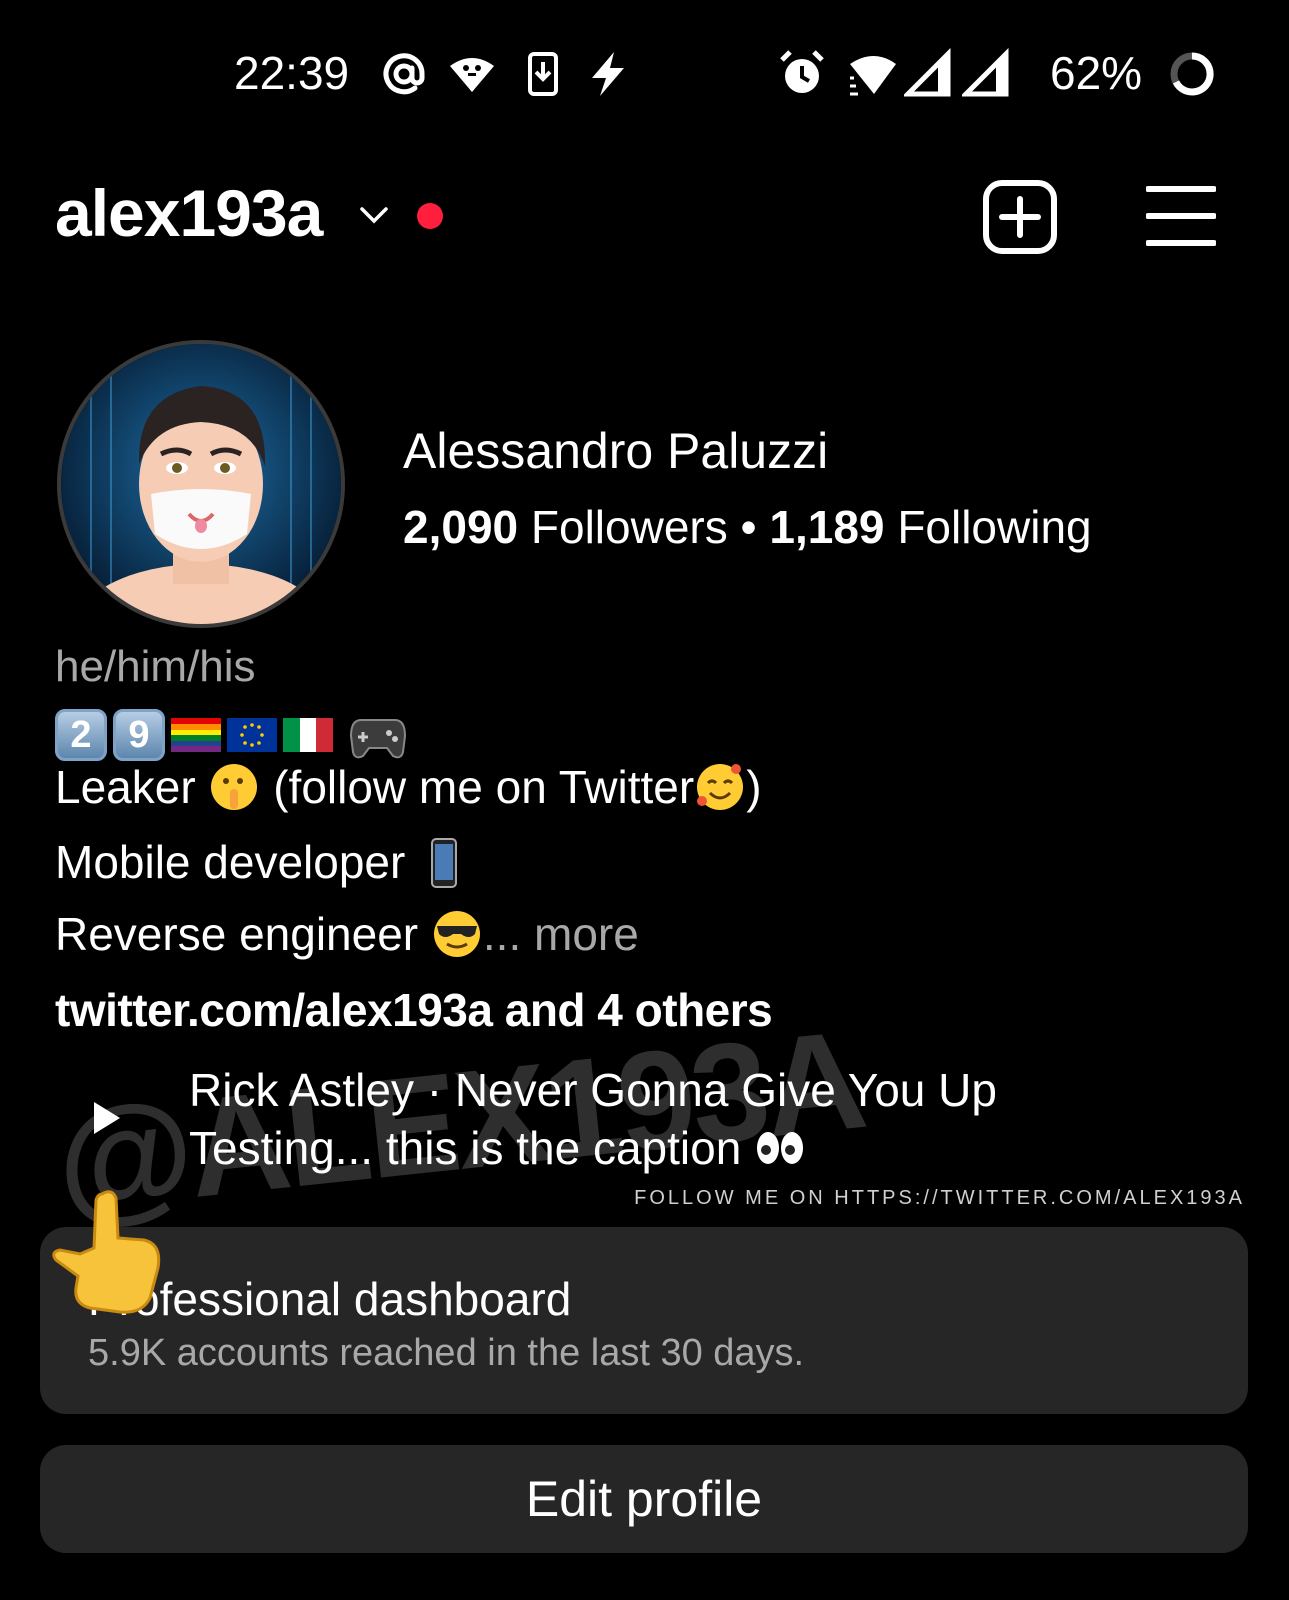  I want to click on avatar-image, so click(201, 484).